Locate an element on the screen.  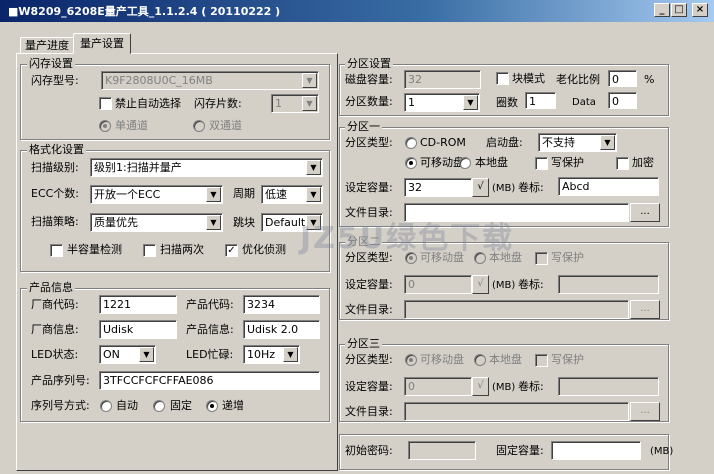
ecc-select: 开放一个ECC ▼ is located at coordinates (156, 194).